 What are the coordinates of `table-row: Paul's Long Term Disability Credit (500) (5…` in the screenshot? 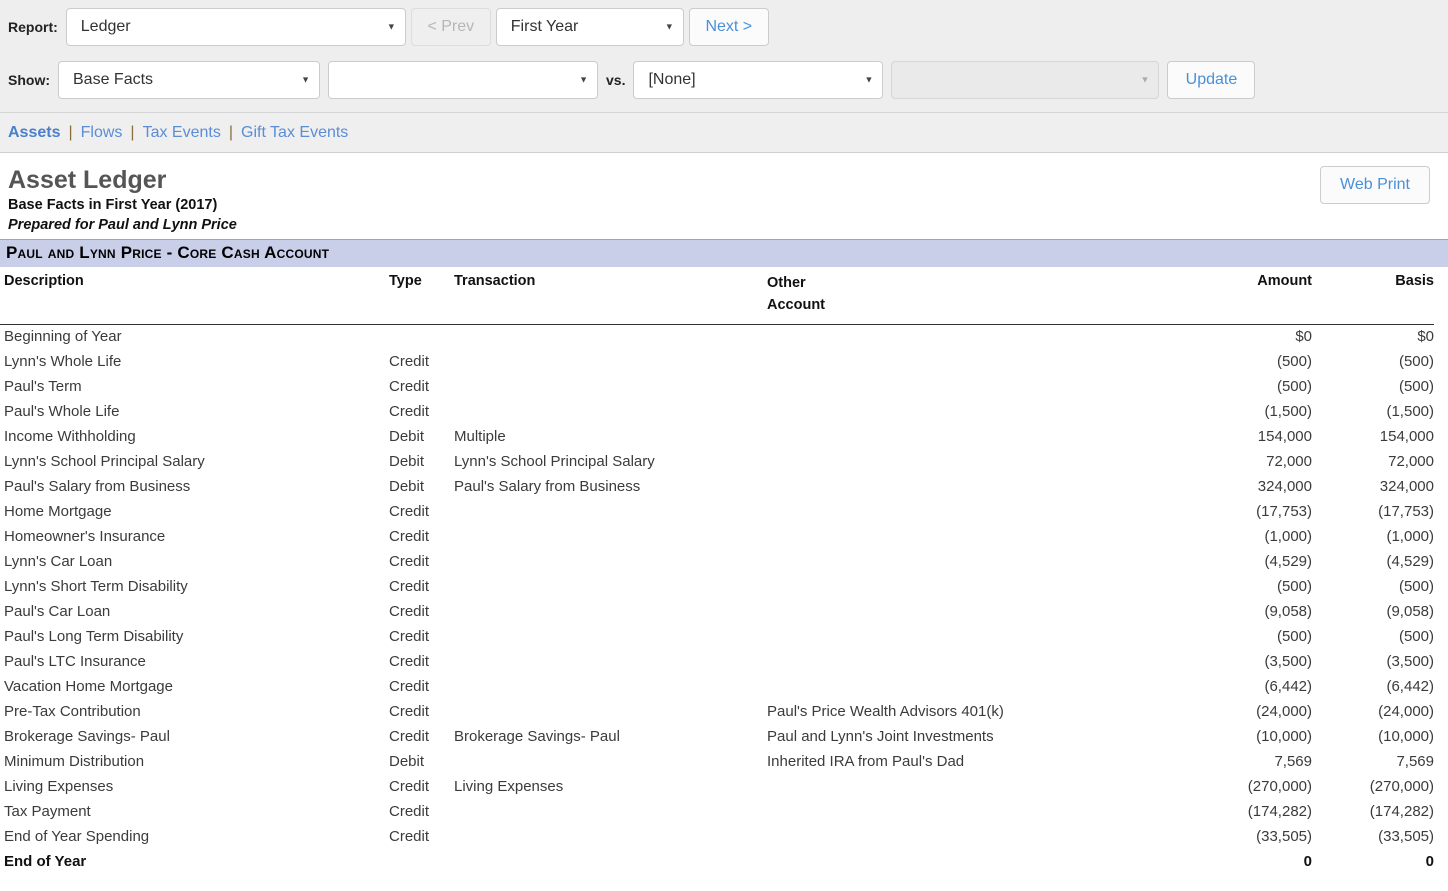 It's located at (717, 637).